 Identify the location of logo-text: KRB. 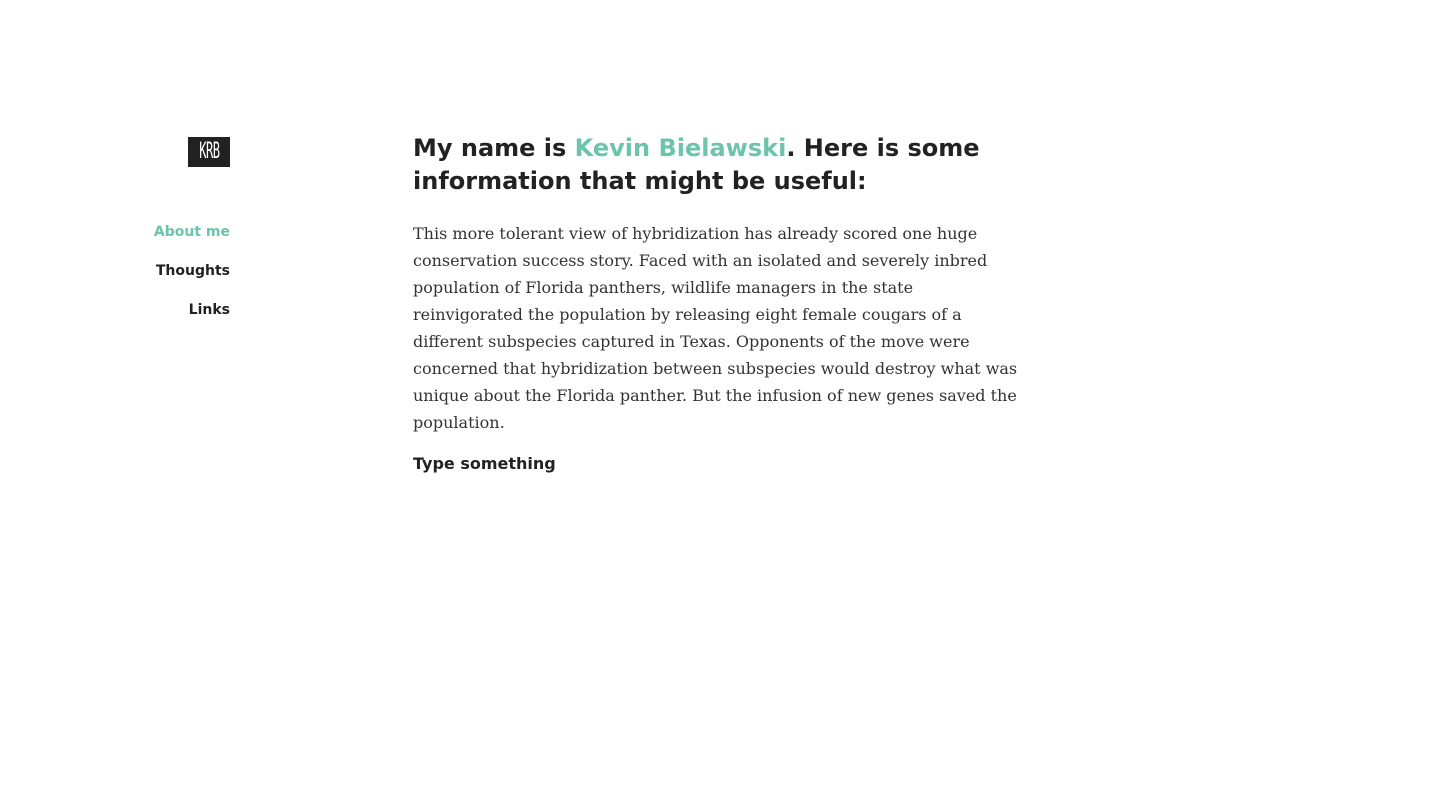
(209, 151).